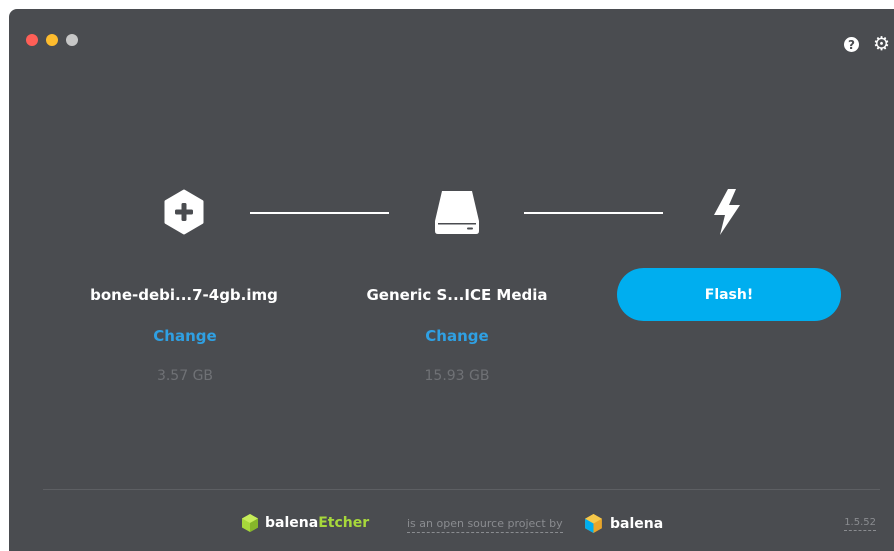 This screenshot has height=551, width=894. I want to click on brand-name: balenaEtcher, so click(317, 523).